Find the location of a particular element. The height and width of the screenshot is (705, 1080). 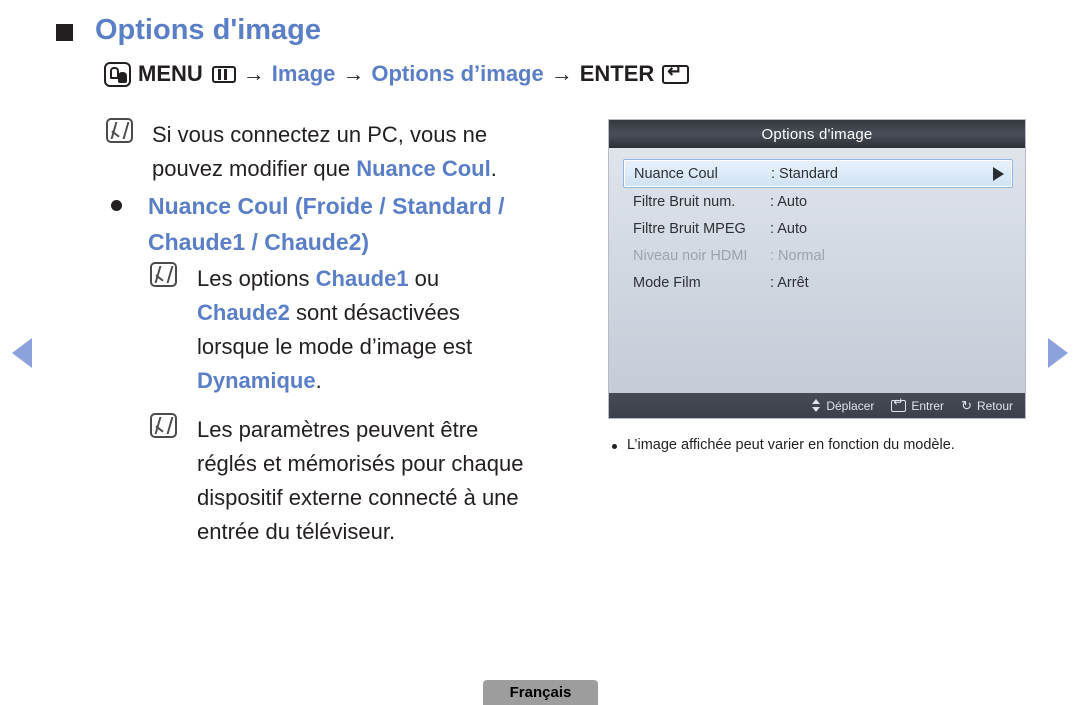

up-down-arrow-icon is located at coordinates (816, 405).